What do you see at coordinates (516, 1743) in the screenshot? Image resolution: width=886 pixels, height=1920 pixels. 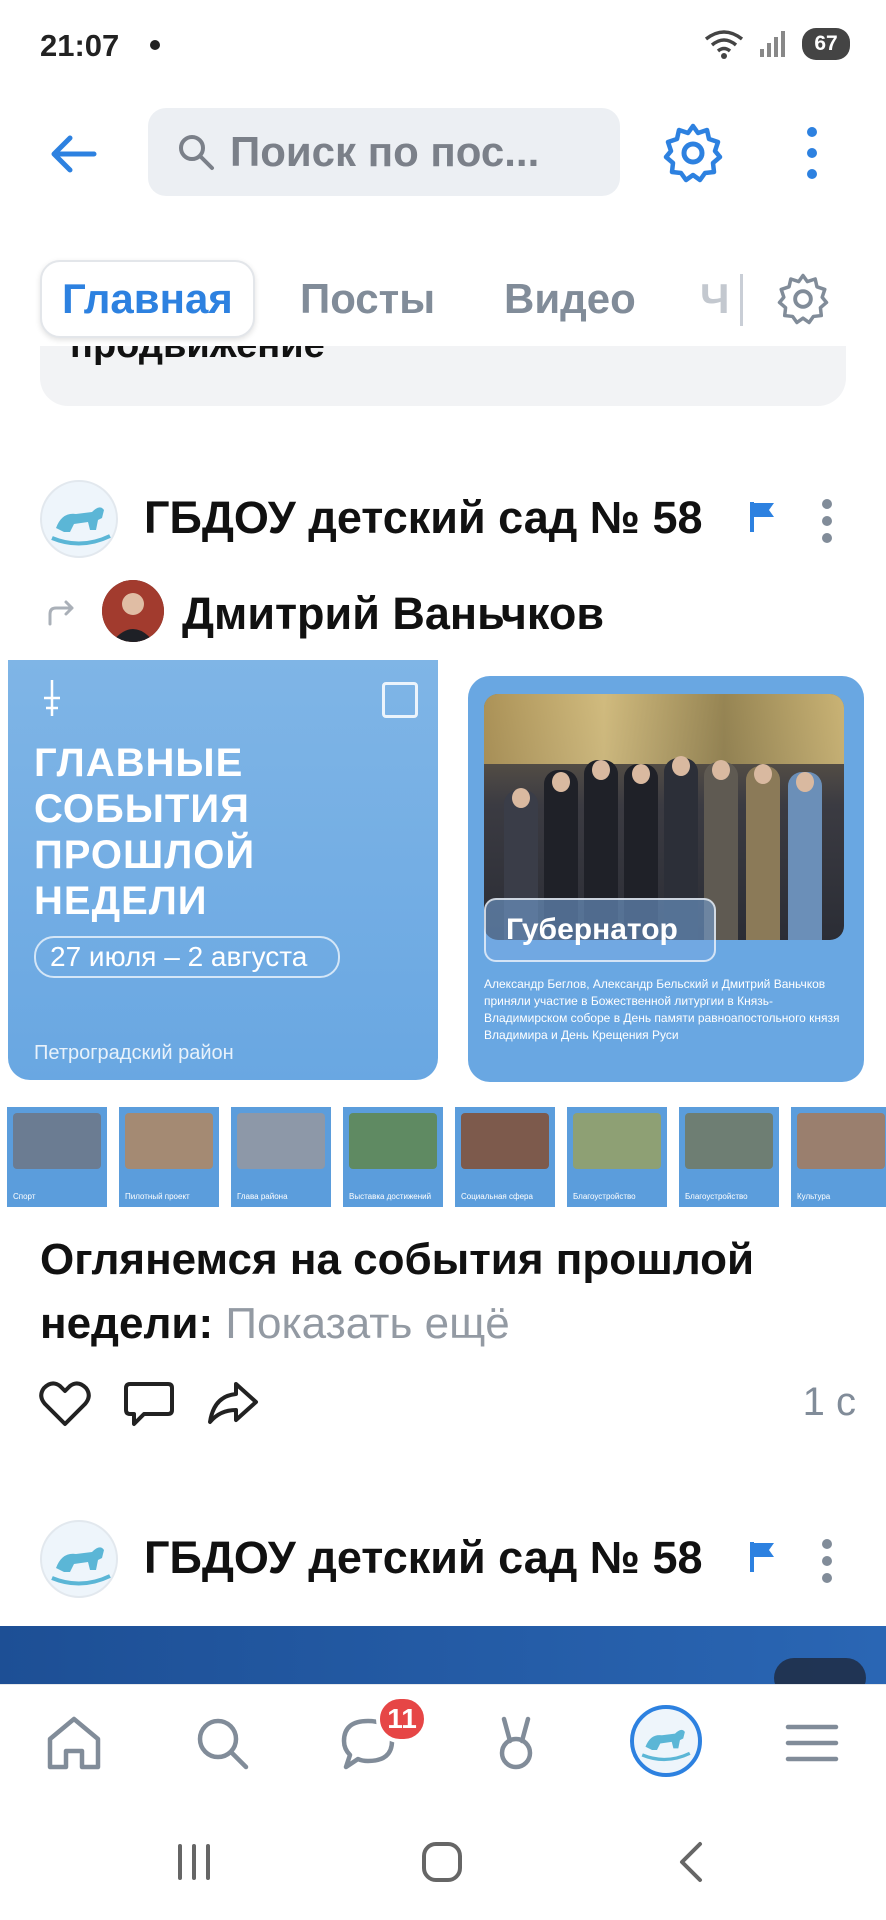 I see `clips-icon` at bounding box center [516, 1743].